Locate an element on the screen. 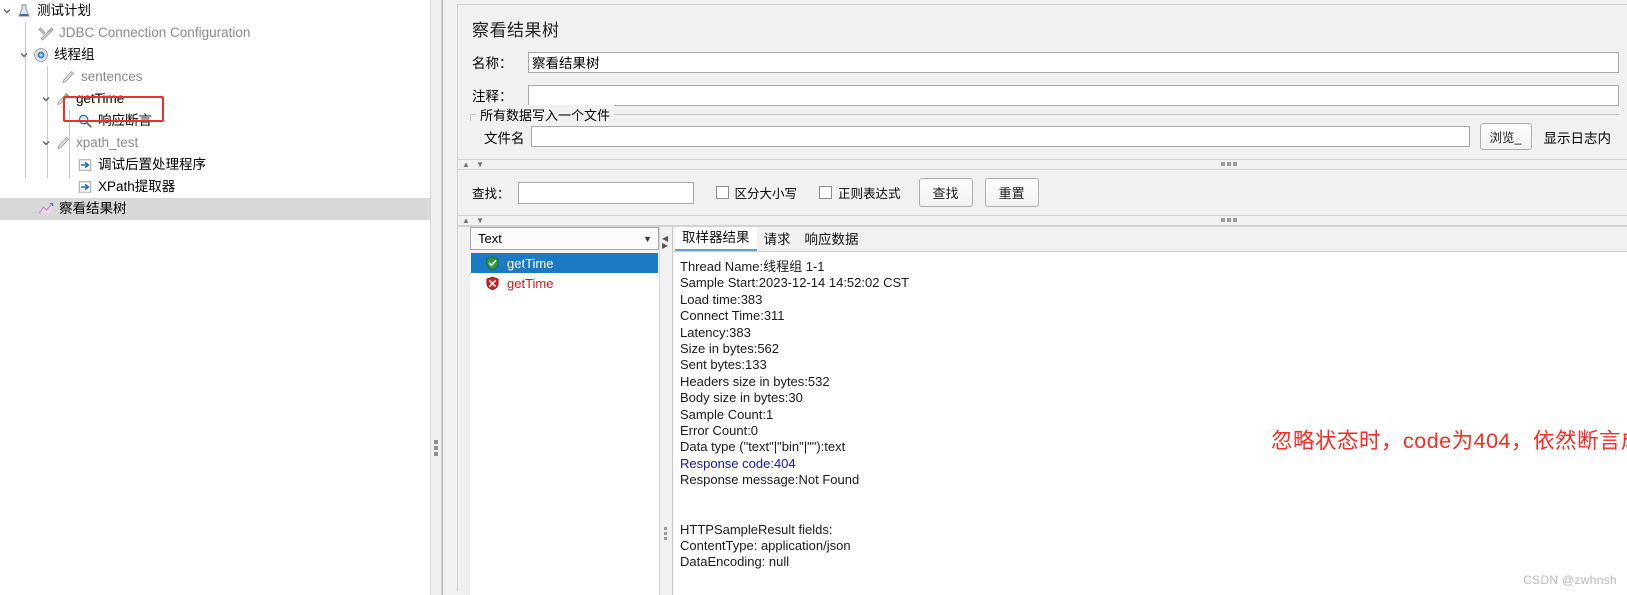  name-label: 名称： is located at coordinates (492, 63).